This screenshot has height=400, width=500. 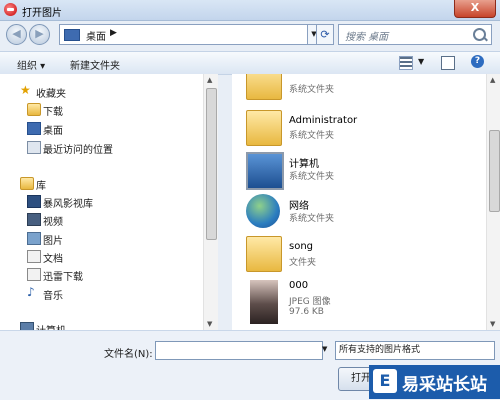 I want to click on watermark-logo-icon: E, so click(x=385, y=381).